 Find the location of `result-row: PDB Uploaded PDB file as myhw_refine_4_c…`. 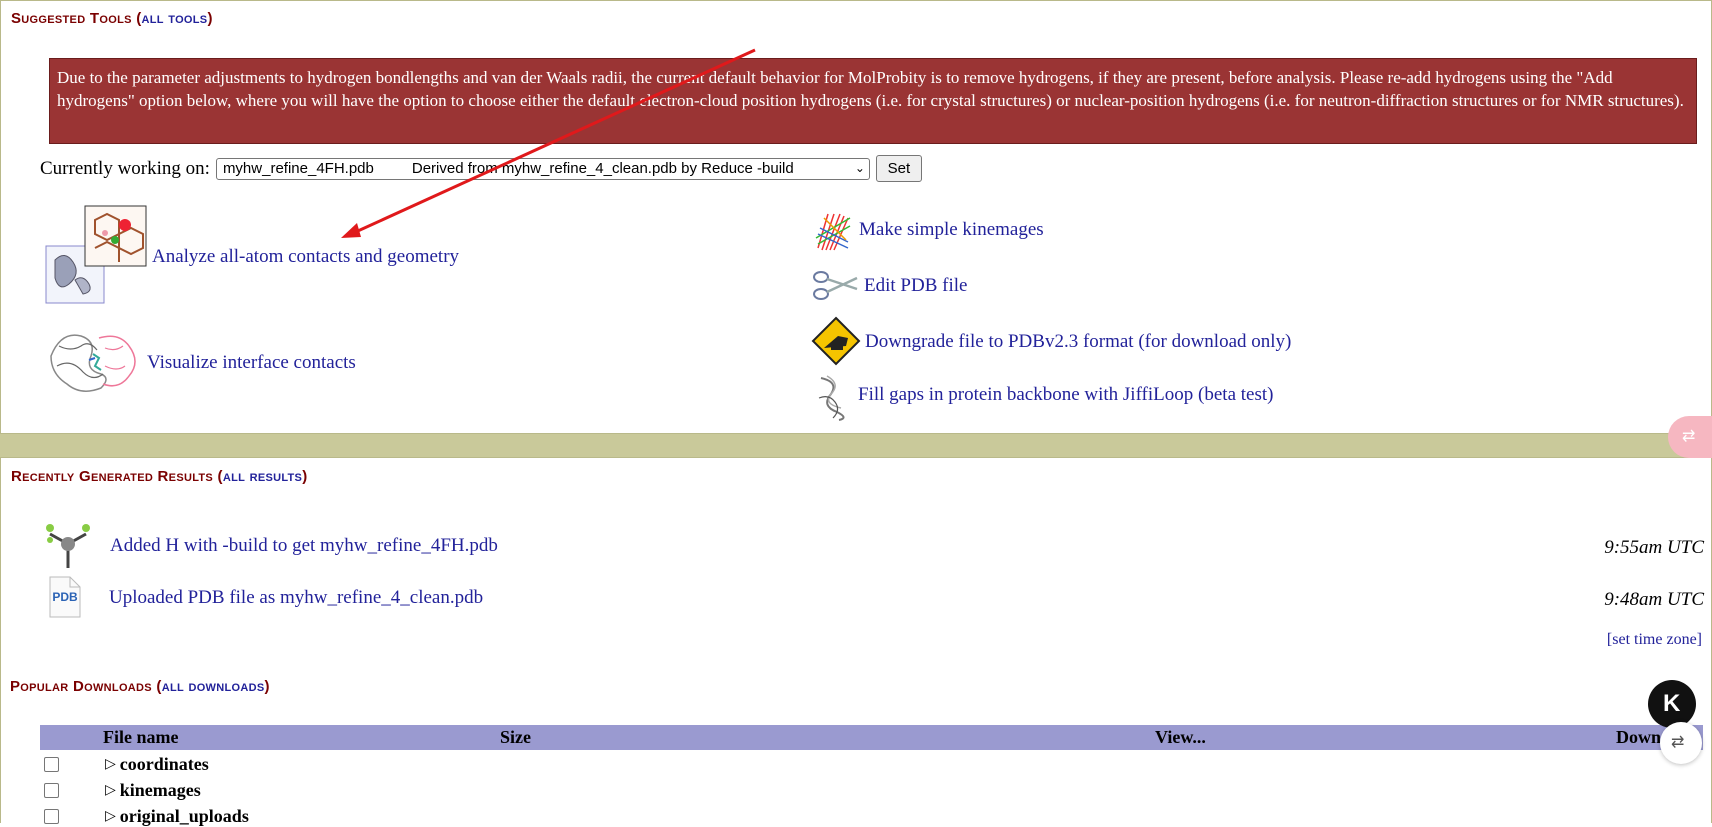

result-row: PDB Uploaded PDB file as myhw_refine_4_c… is located at coordinates (874, 600).